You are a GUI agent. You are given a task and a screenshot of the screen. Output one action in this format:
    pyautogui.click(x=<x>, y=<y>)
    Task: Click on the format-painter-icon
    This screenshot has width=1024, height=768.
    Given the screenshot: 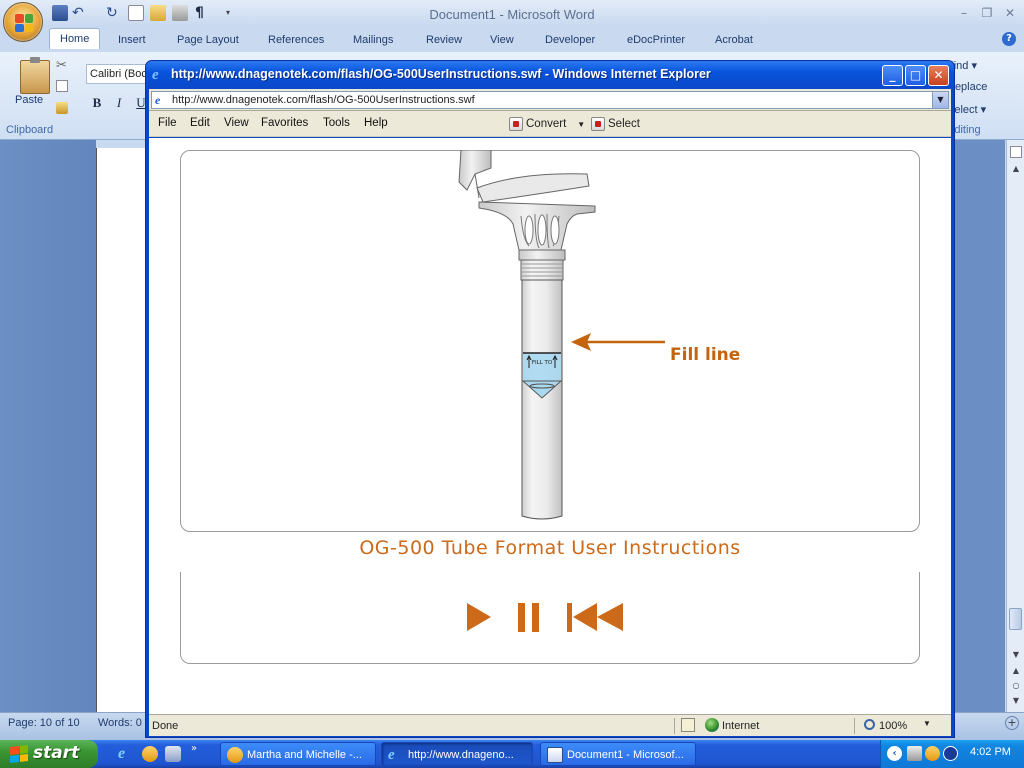 What is the action you would take?
    pyautogui.click(x=62, y=108)
    